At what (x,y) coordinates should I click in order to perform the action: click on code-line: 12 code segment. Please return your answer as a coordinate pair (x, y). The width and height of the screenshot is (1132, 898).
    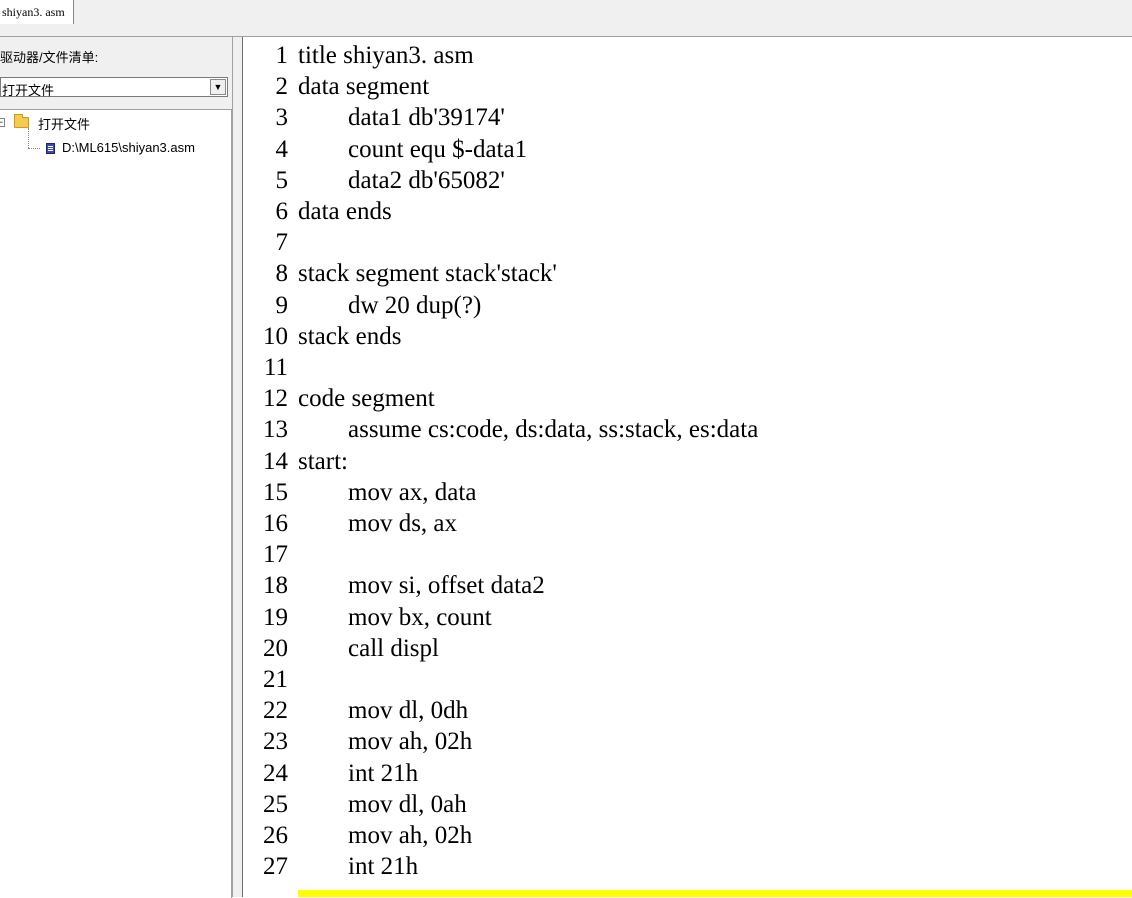
    Looking at the image, I should click on (689, 398).